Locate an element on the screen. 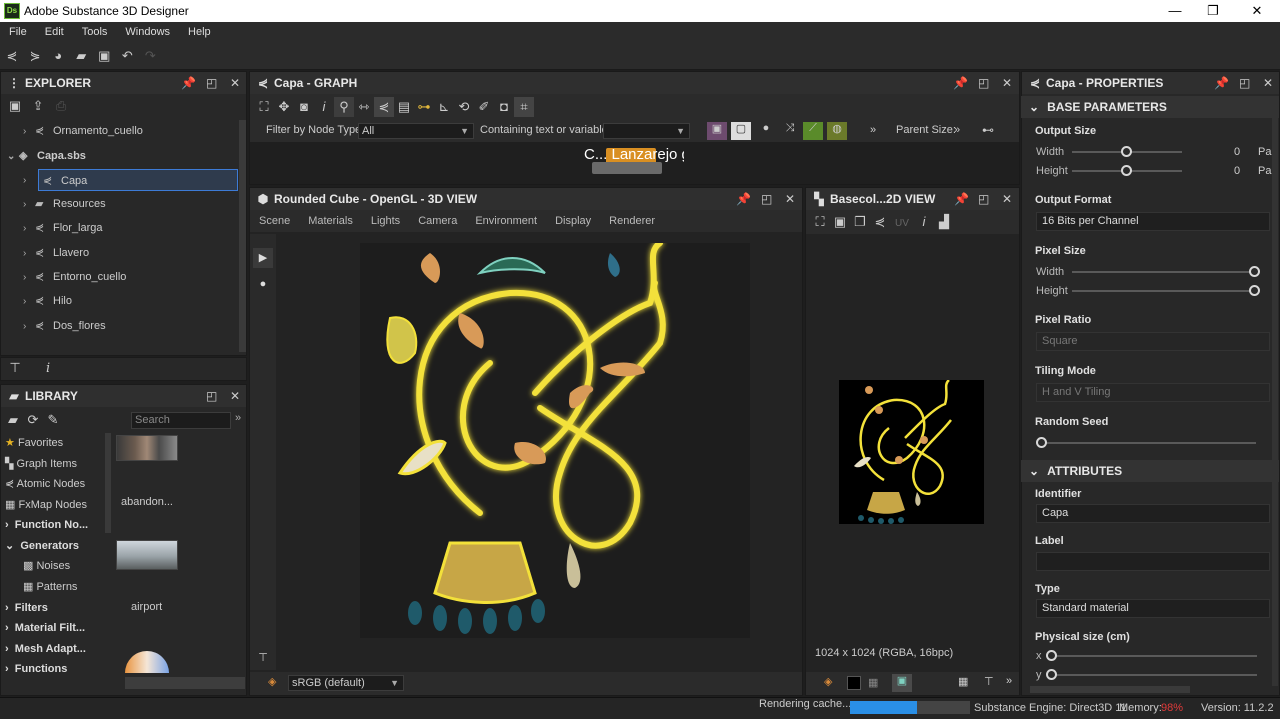  community-icon: ◕ is located at coordinates (58, 56).